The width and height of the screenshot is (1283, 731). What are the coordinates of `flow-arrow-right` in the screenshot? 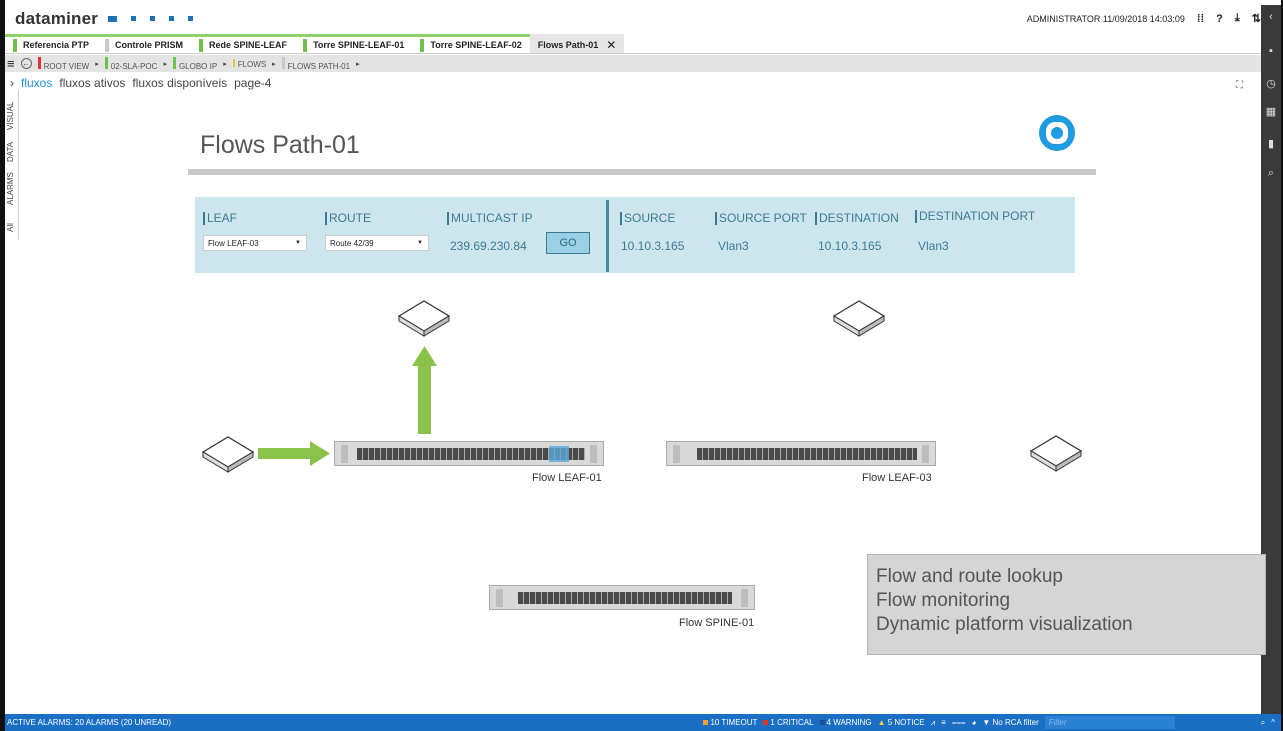 It's located at (294, 453).